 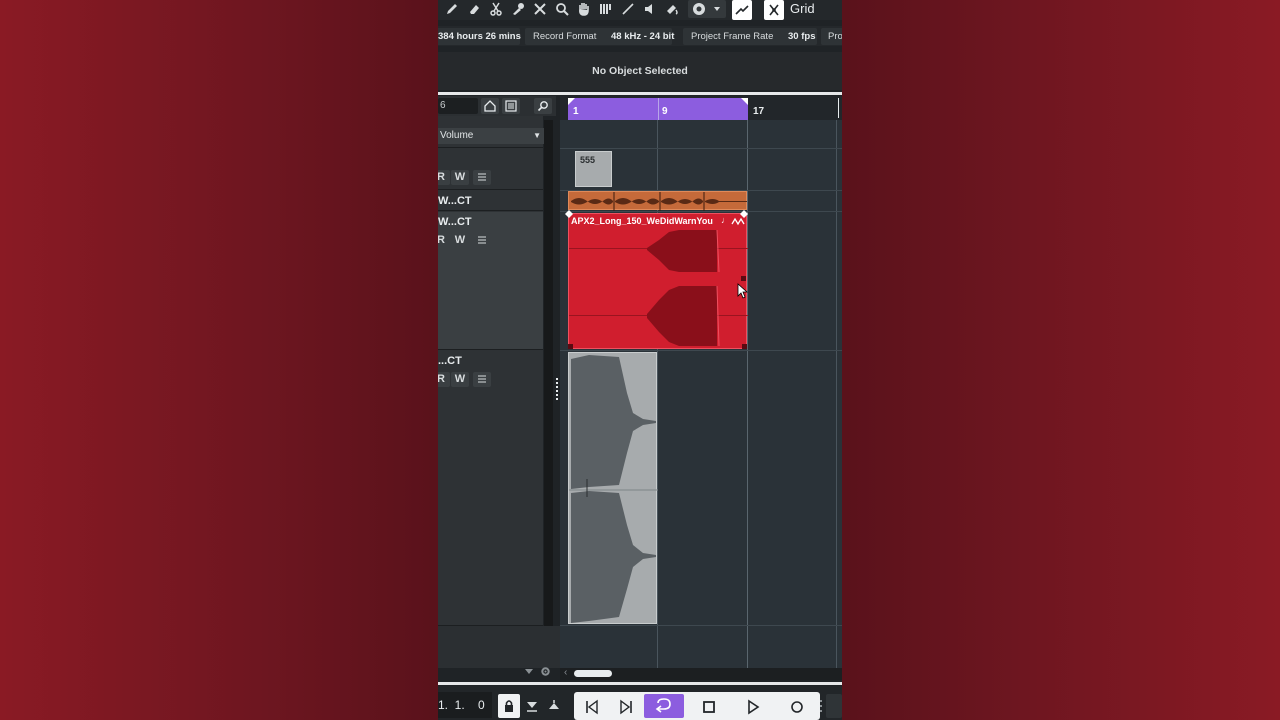 I want to click on part-waveform, so click(x=659, y=201).